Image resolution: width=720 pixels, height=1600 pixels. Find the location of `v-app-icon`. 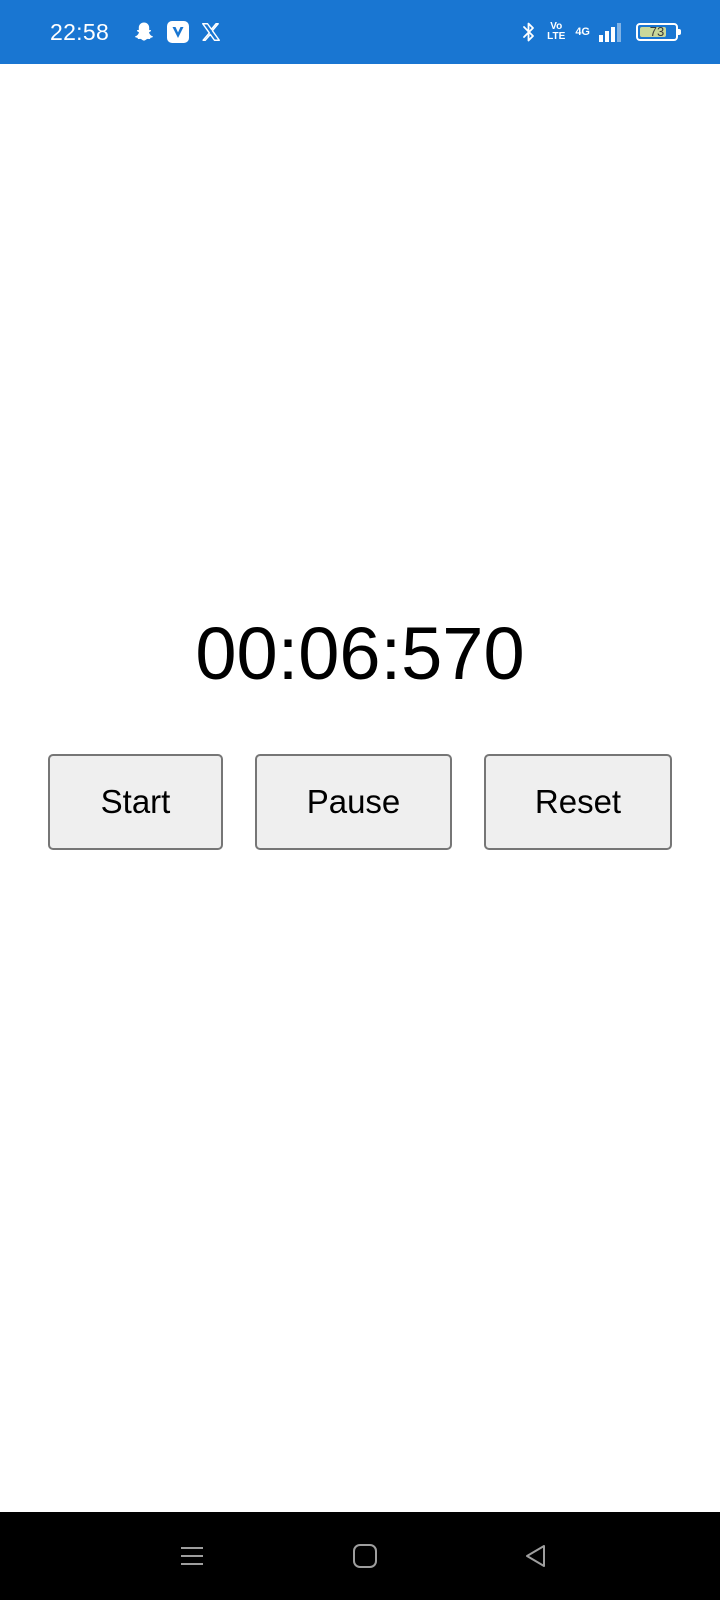

v-app-icon is located at coordinates (178, 32).